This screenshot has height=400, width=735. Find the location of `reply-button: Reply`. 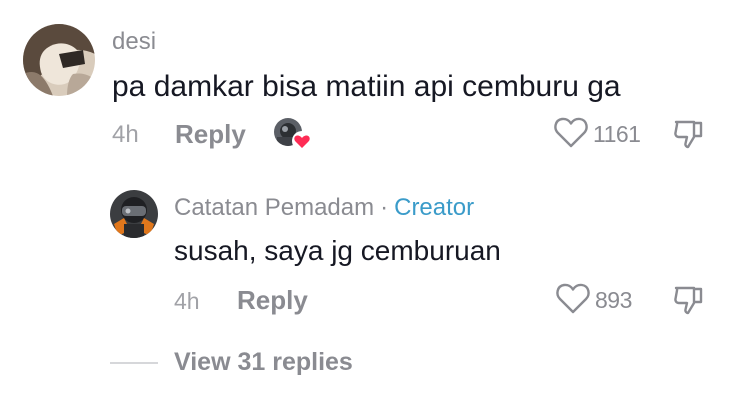

reply-button: Reply is located at coordinates (210, 134).